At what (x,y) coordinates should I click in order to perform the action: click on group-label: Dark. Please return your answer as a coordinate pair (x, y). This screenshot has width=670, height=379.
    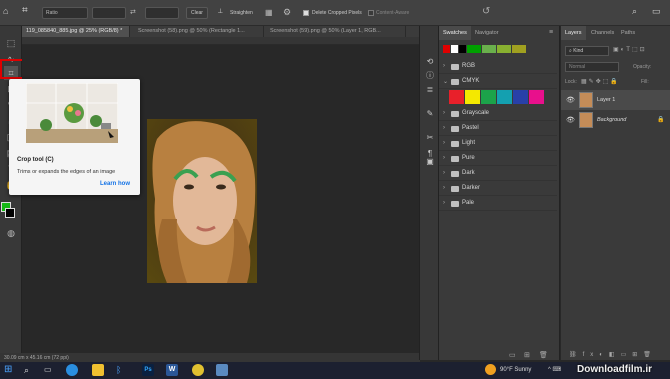
    Looking at the image, I should click on (468, 173).